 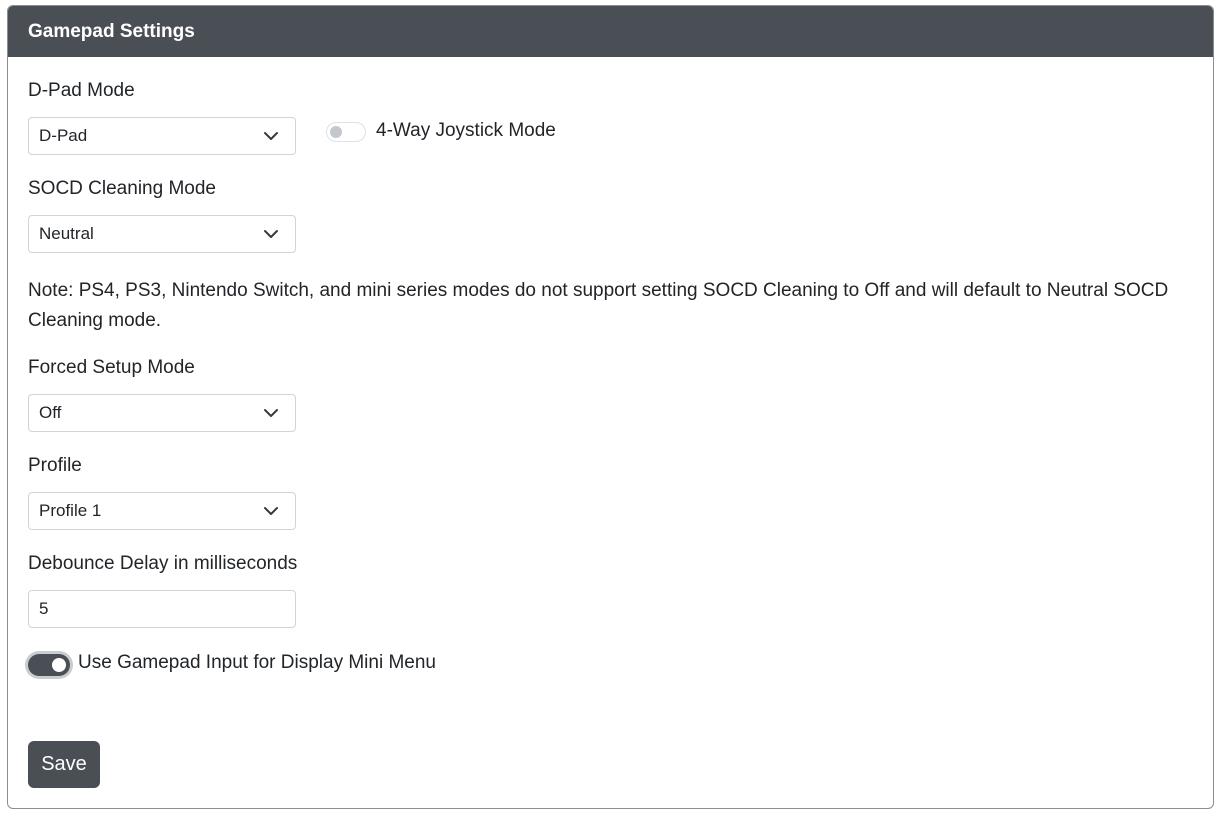 I want to click on socd-mode-value: Neutral, so click(x=66, y=233).